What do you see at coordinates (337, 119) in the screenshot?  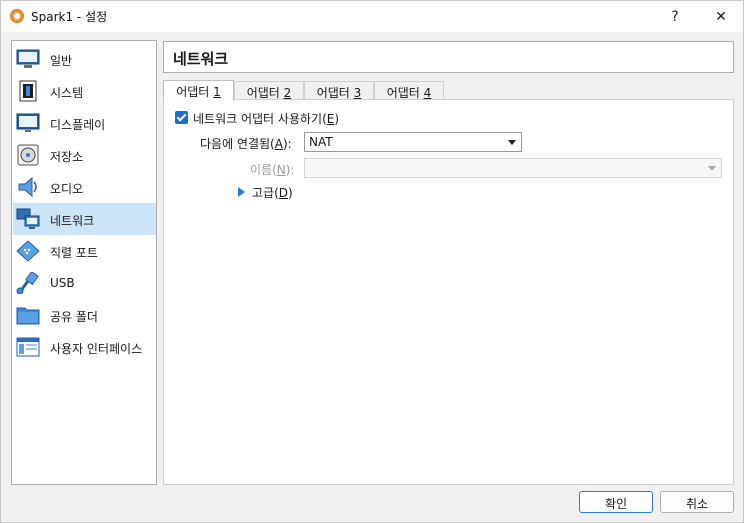 I see `enable-label-suffix: )` at bounding box center [337, 119].